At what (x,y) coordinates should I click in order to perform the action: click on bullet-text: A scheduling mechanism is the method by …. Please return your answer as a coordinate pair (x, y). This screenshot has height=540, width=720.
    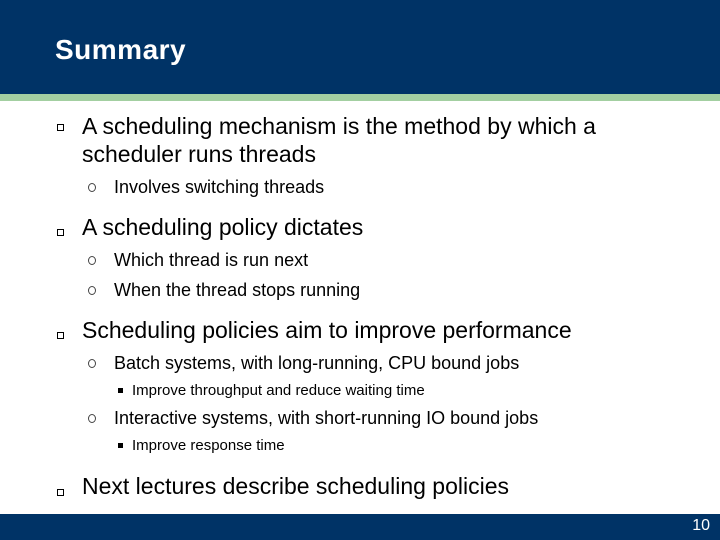
    Looking at the image, I should click on (339, 126).